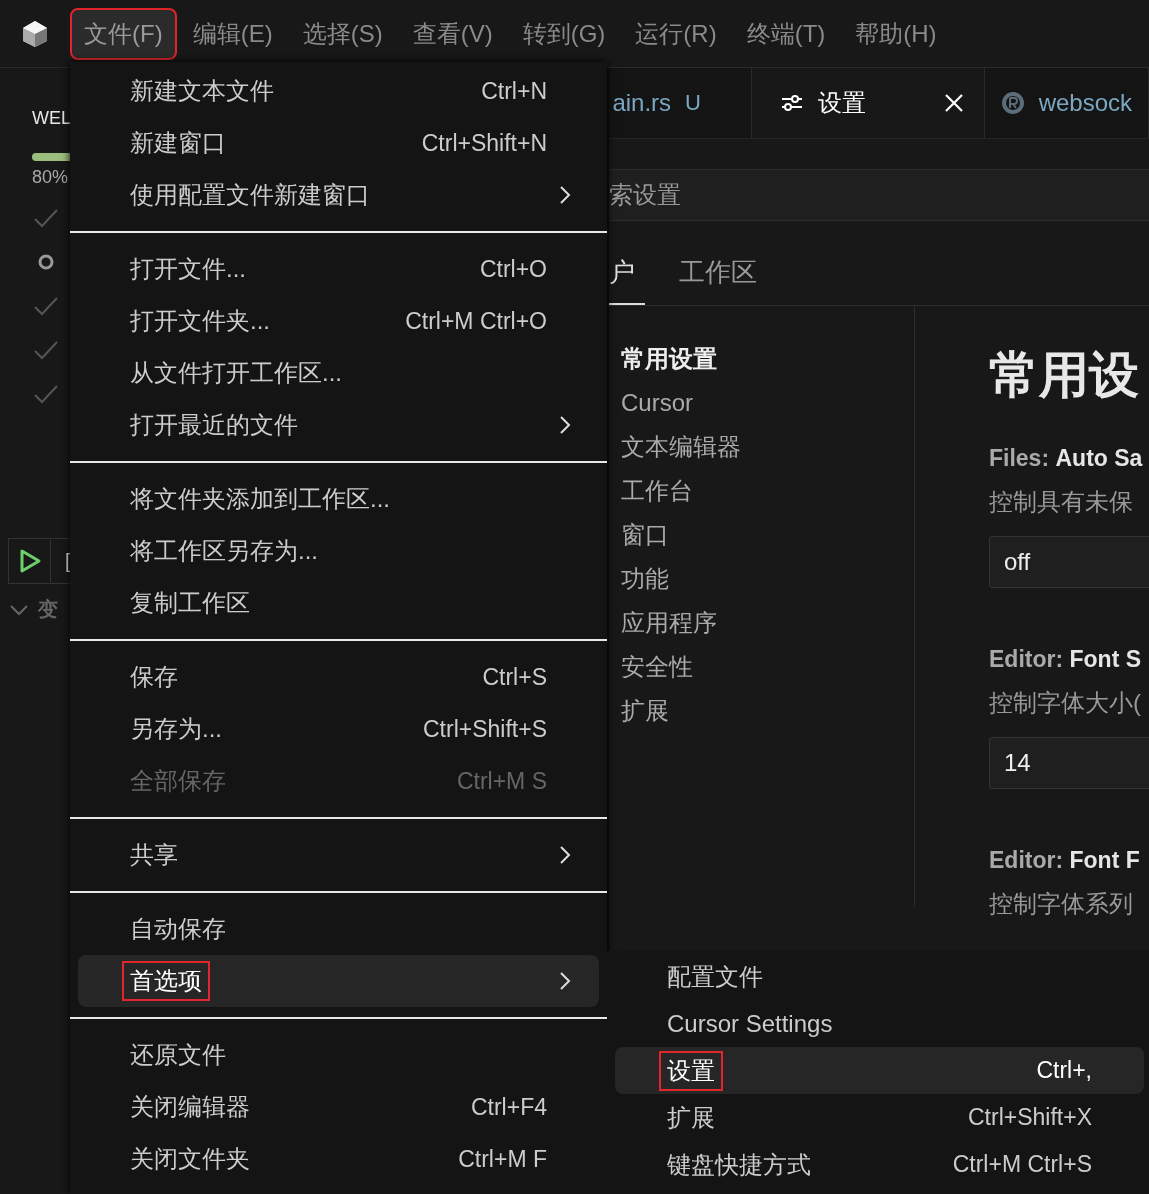  I want to click on progress-reading: 80%, so click(50, 177).